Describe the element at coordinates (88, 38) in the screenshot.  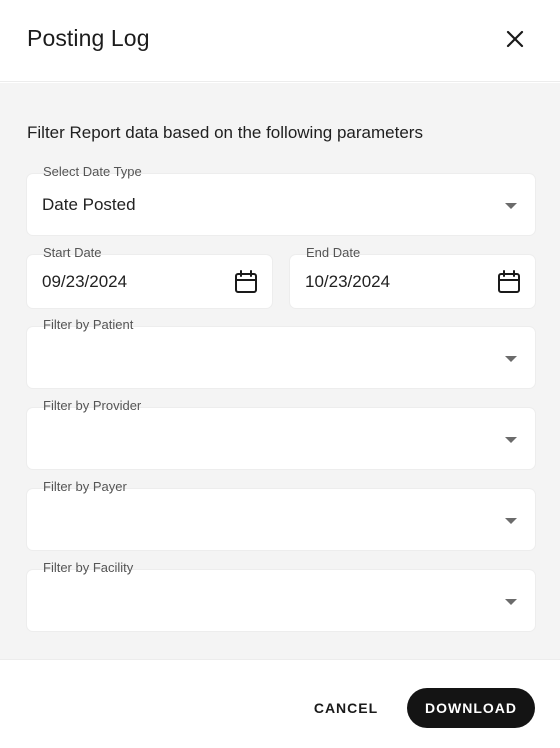
I see `dialog-title: Posting Log` at that location.